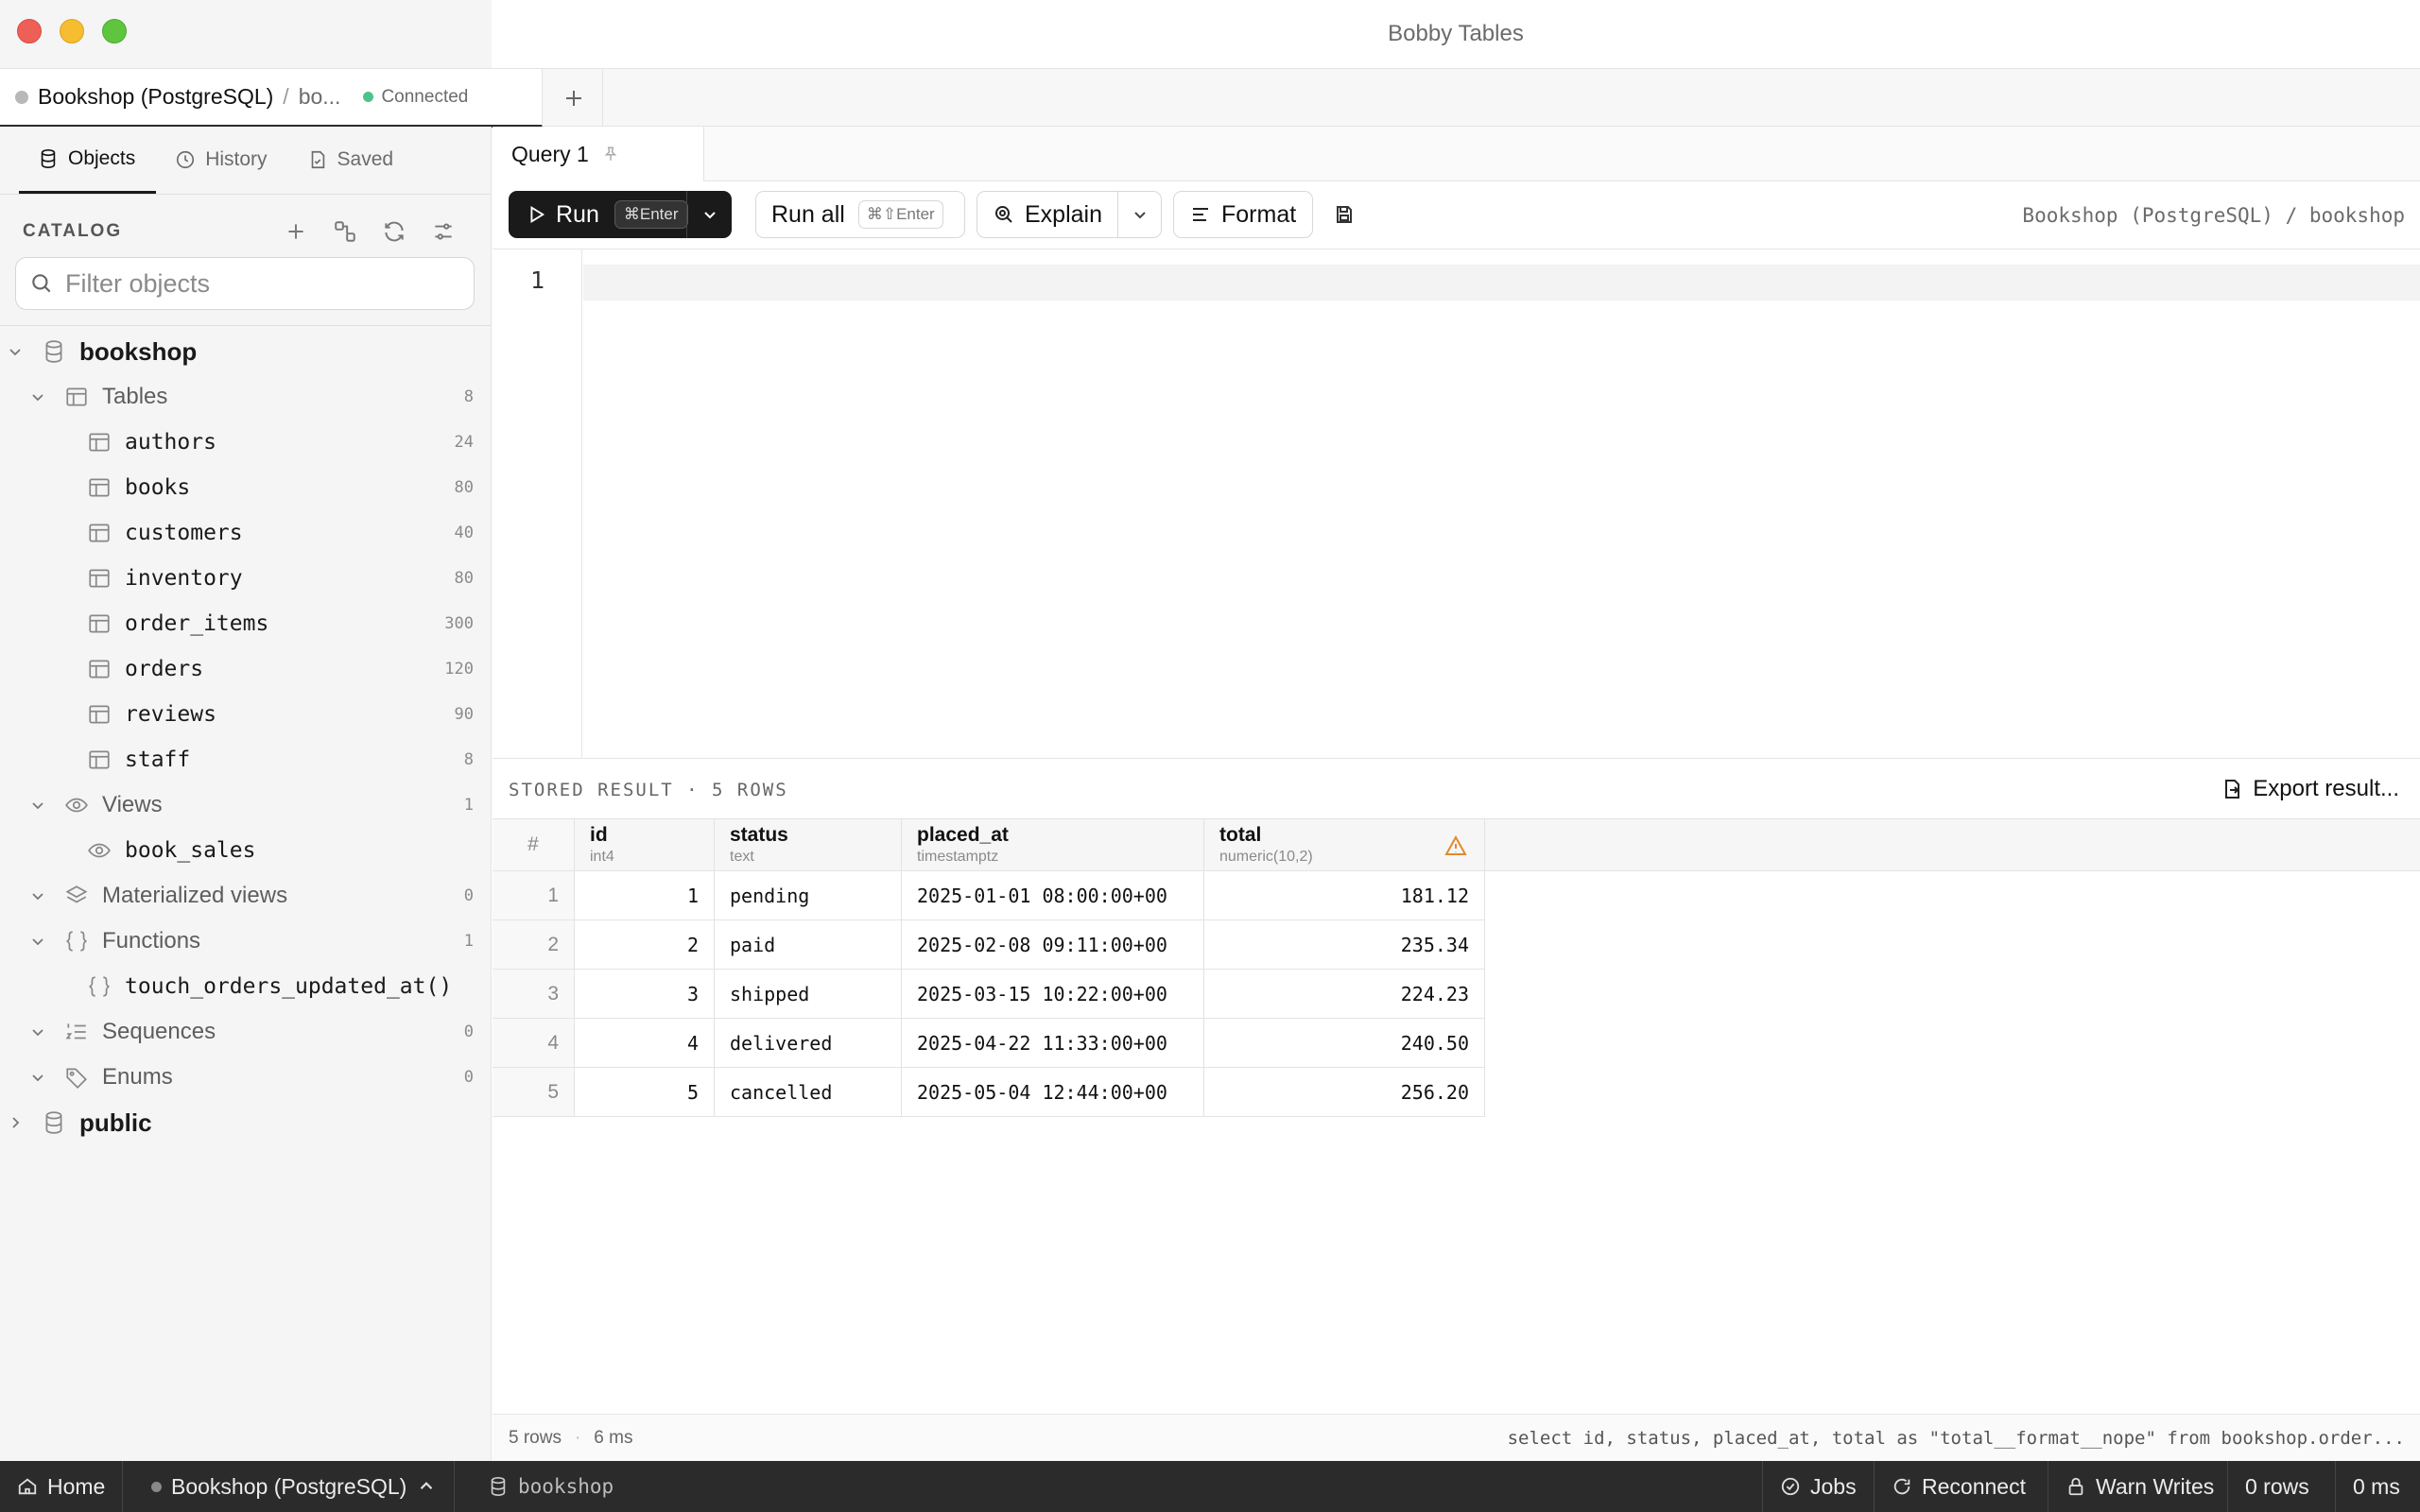 The height and width of the screenshot is (1512, 2420). Describe the element at coordinates (271, 98) in the screenshot. I see `connection-tab: Bookshop (PostgreSQL) / bo... Connected` at that location.